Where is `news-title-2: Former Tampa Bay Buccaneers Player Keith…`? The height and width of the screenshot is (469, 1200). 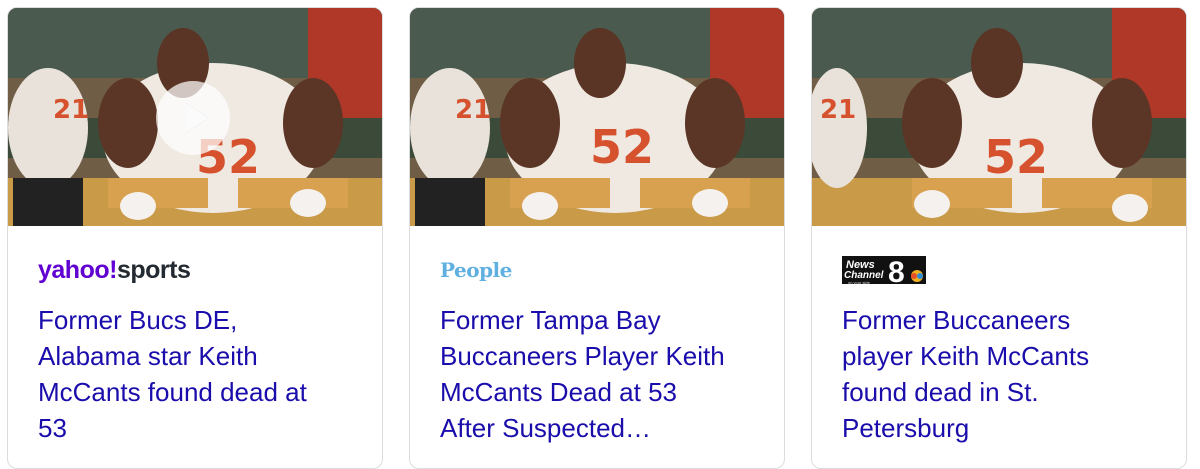
news-title-2: Former Tampa Bay Buccaneers Player Keith… is located at coordinates (600, 374).